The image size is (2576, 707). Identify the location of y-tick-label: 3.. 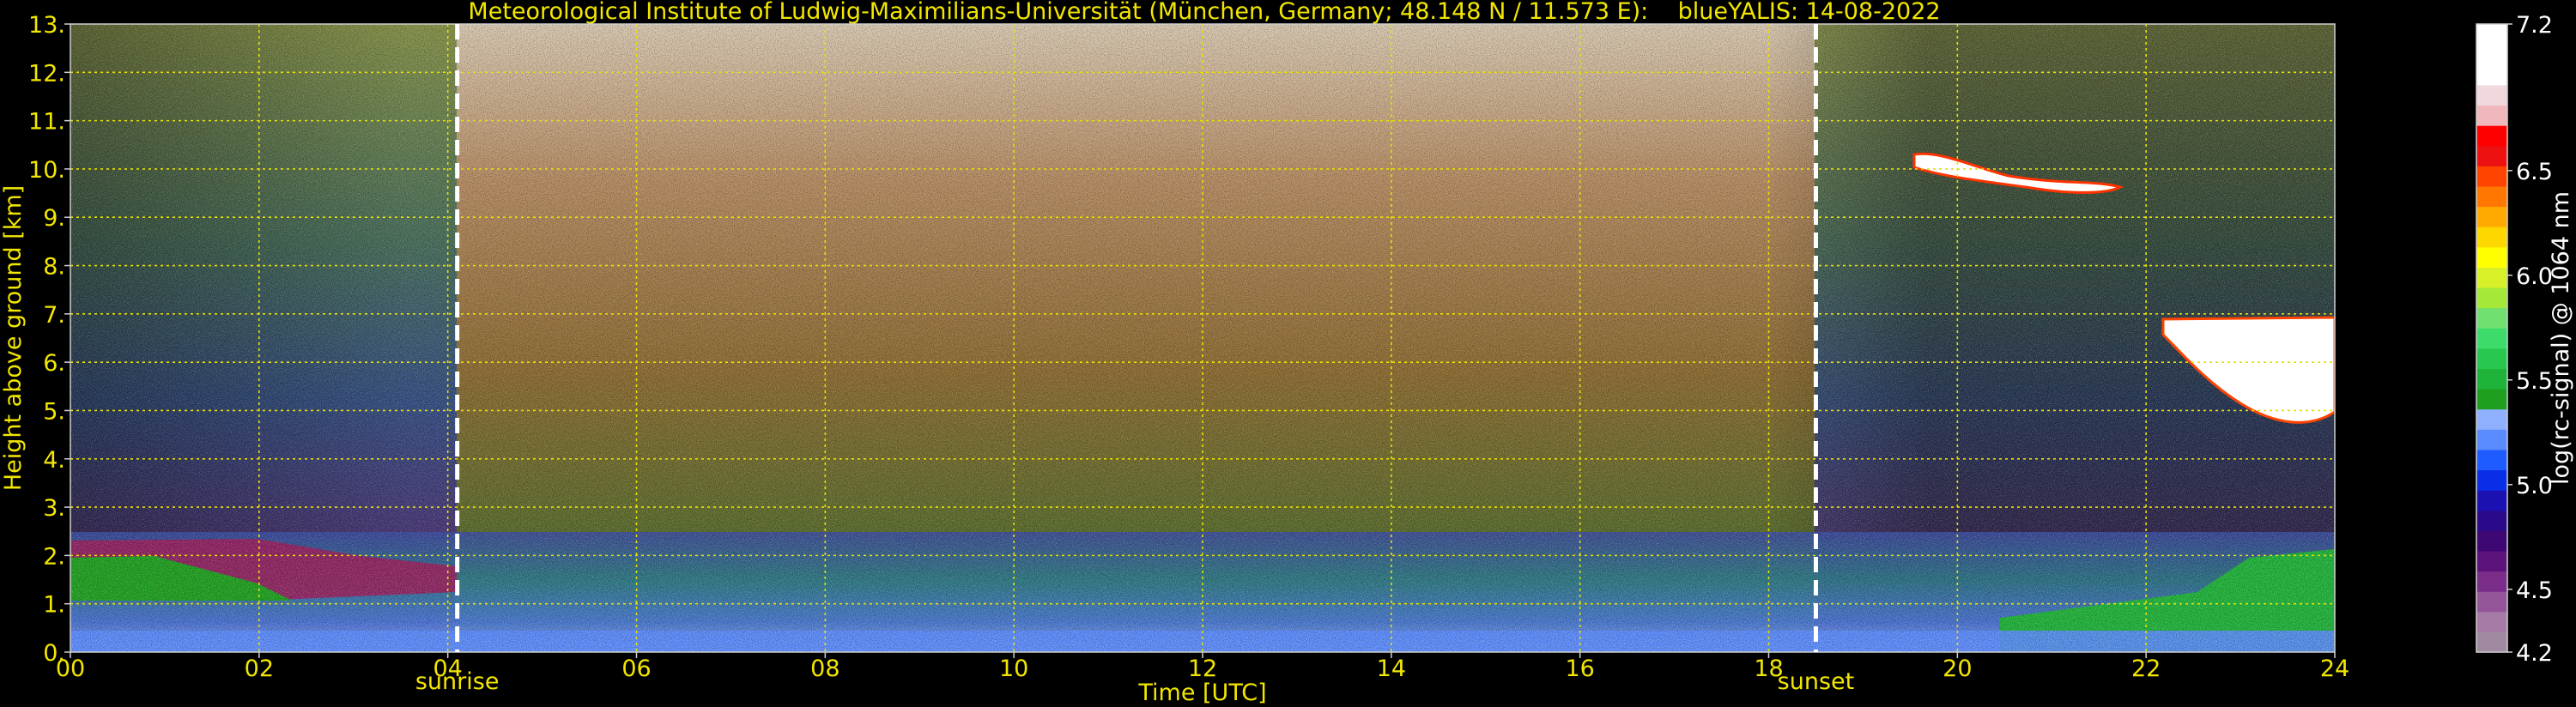
(54, 508).